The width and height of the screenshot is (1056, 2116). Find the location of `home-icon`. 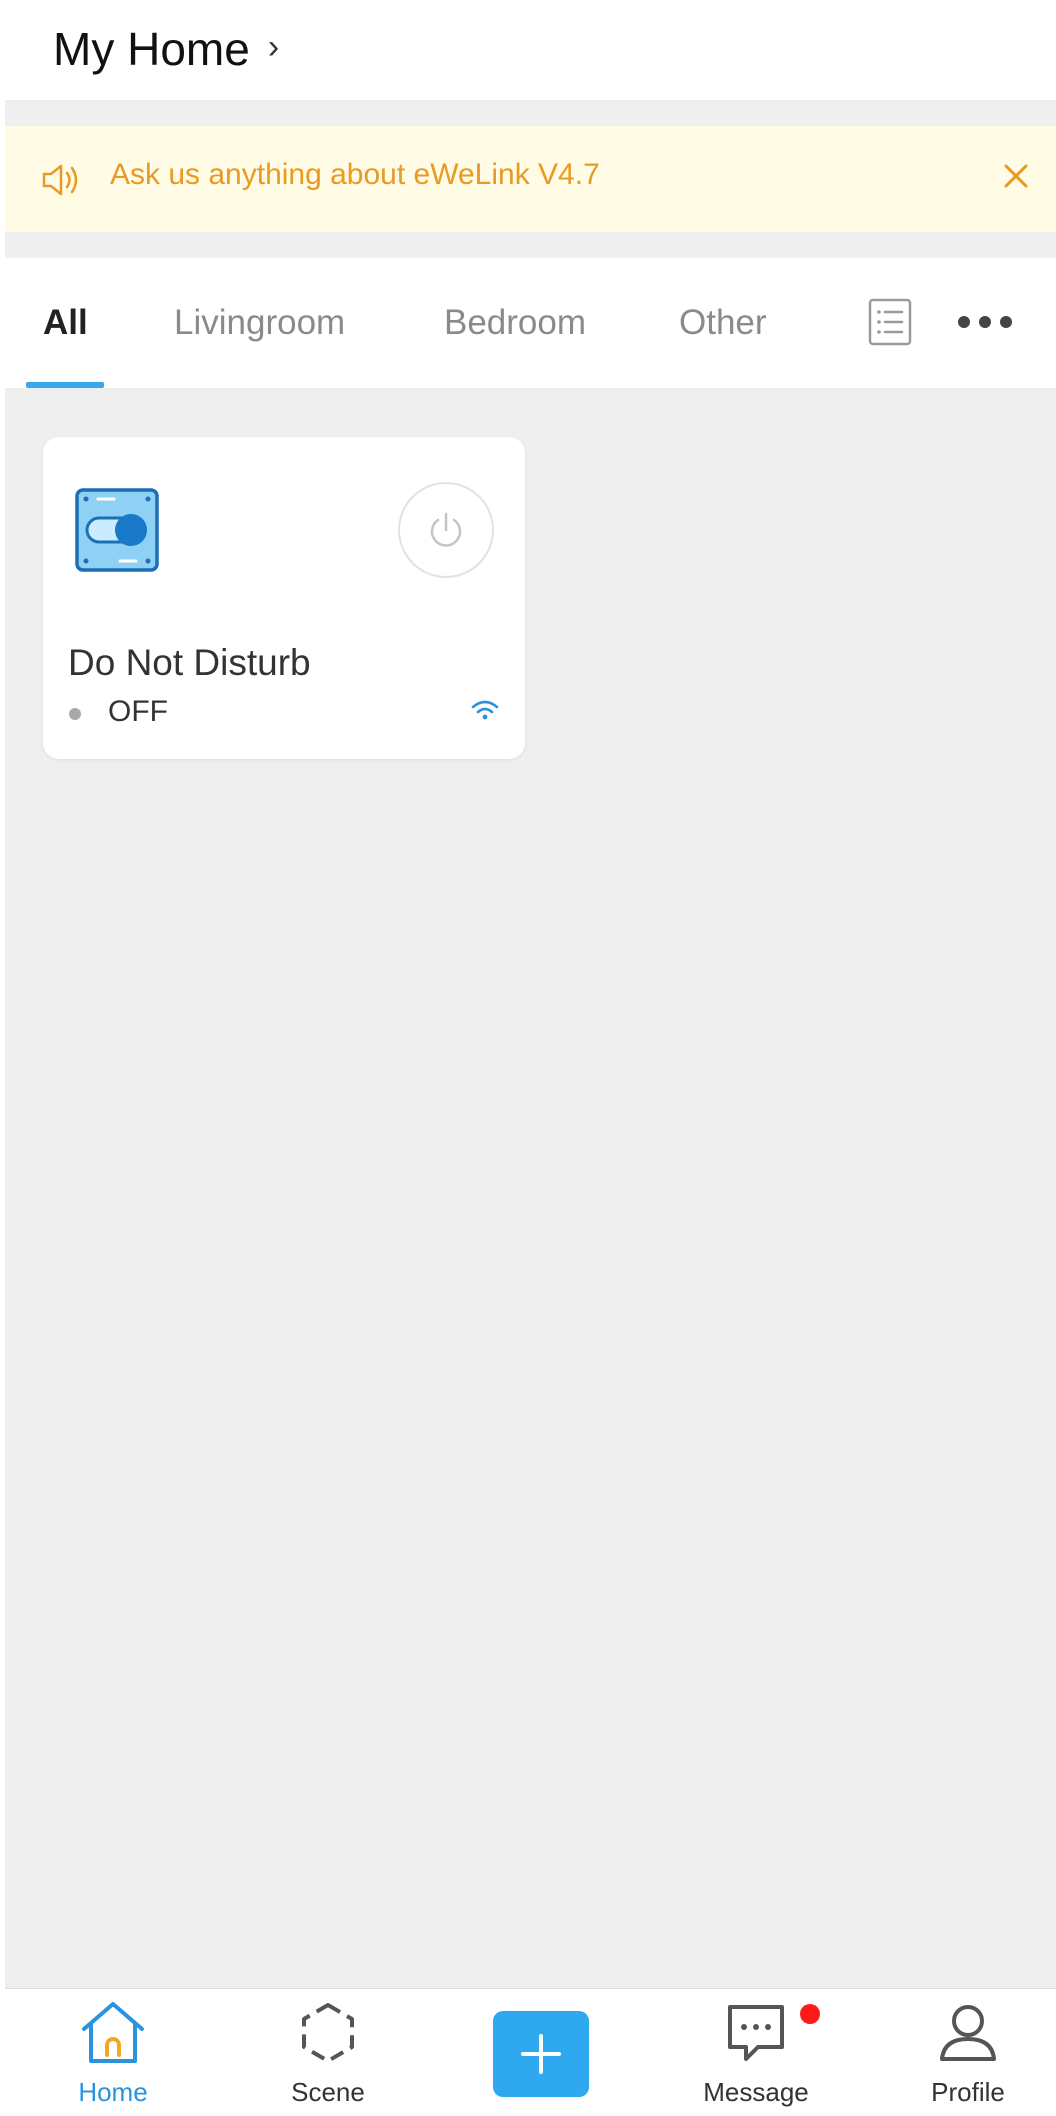

home-icon is located at coordinates (113, 2032).